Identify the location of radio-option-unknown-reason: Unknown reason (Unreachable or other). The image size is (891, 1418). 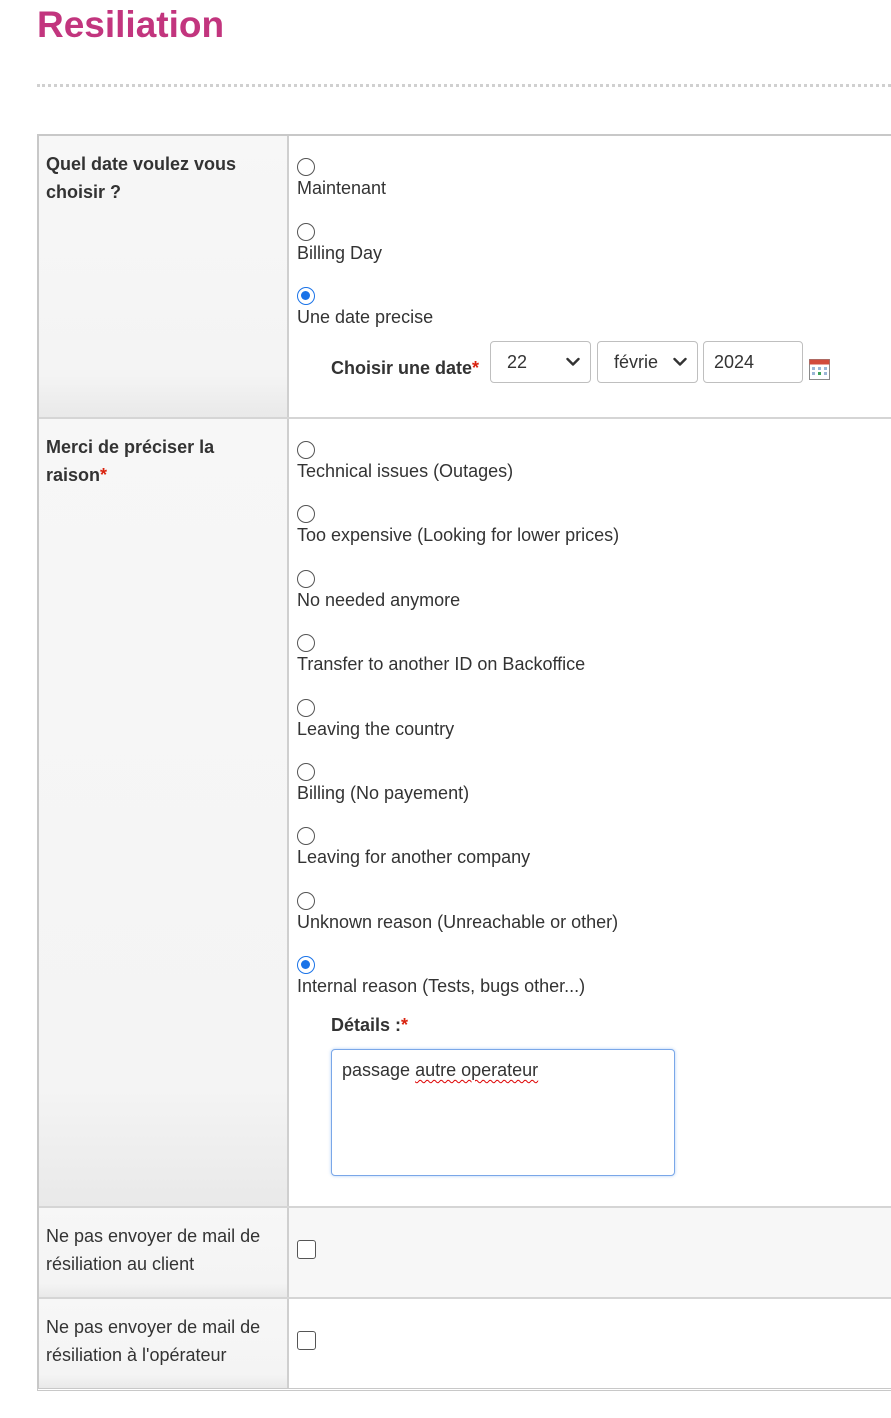
(557, 922).